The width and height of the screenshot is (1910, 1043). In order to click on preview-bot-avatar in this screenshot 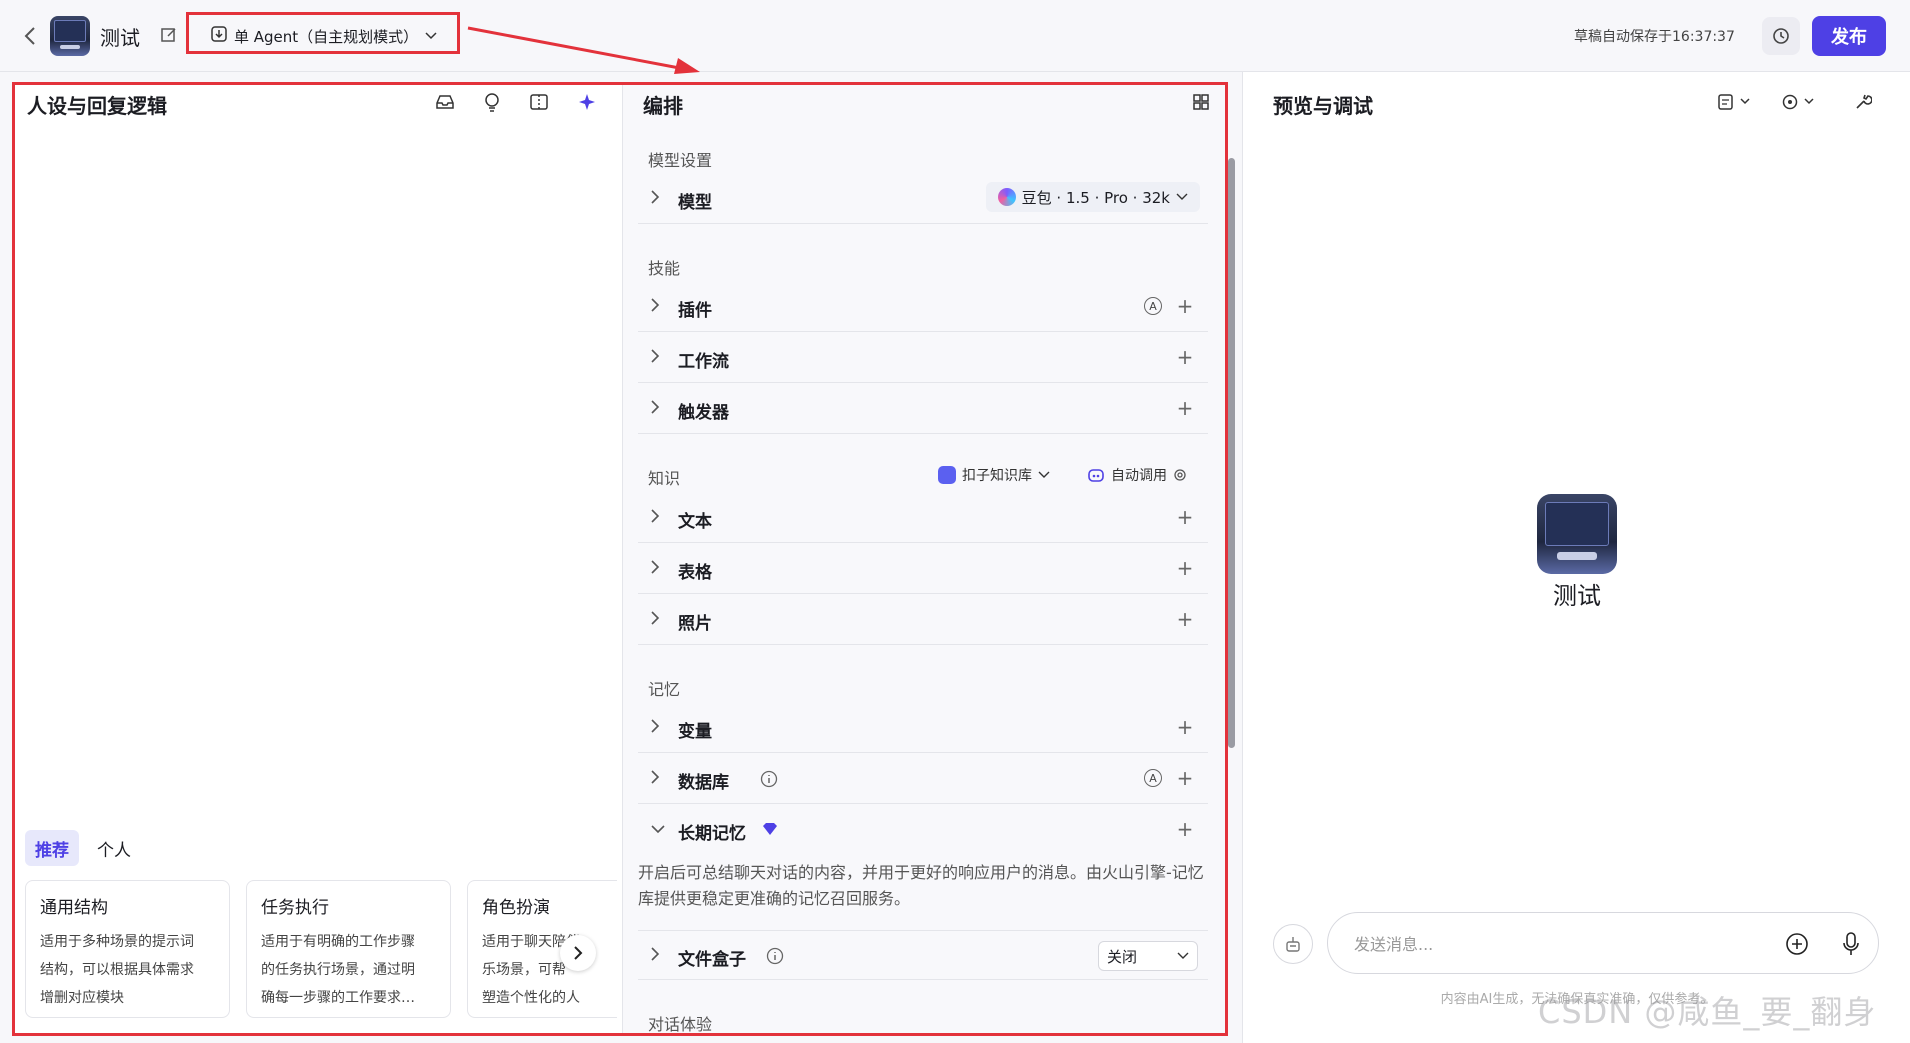, I will do `click(1577, 534)`.